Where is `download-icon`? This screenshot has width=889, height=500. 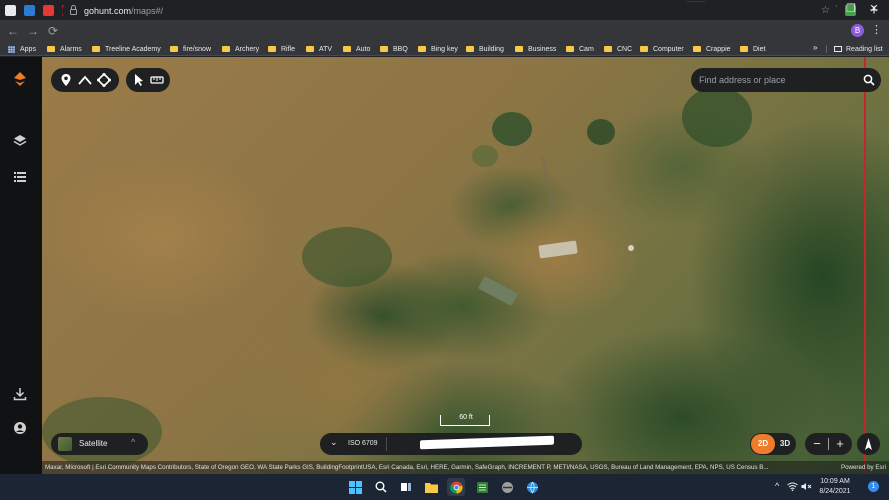
download-icon is located at coordinates (20, 394).